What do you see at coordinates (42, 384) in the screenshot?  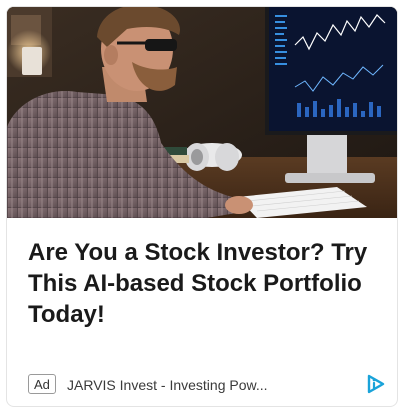 I see `ad-badge: Ad` at bounding box center [42, 384].